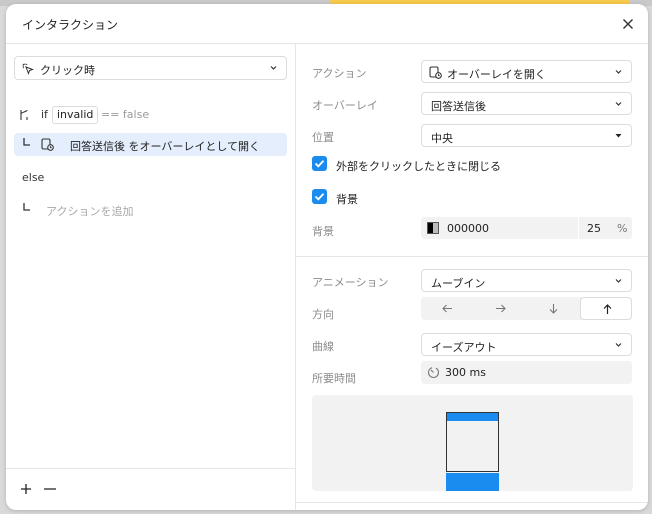 Image resolution: width=652 pixels, height=514 pixels. I want to click on direction-up-button, so click(606, 308).